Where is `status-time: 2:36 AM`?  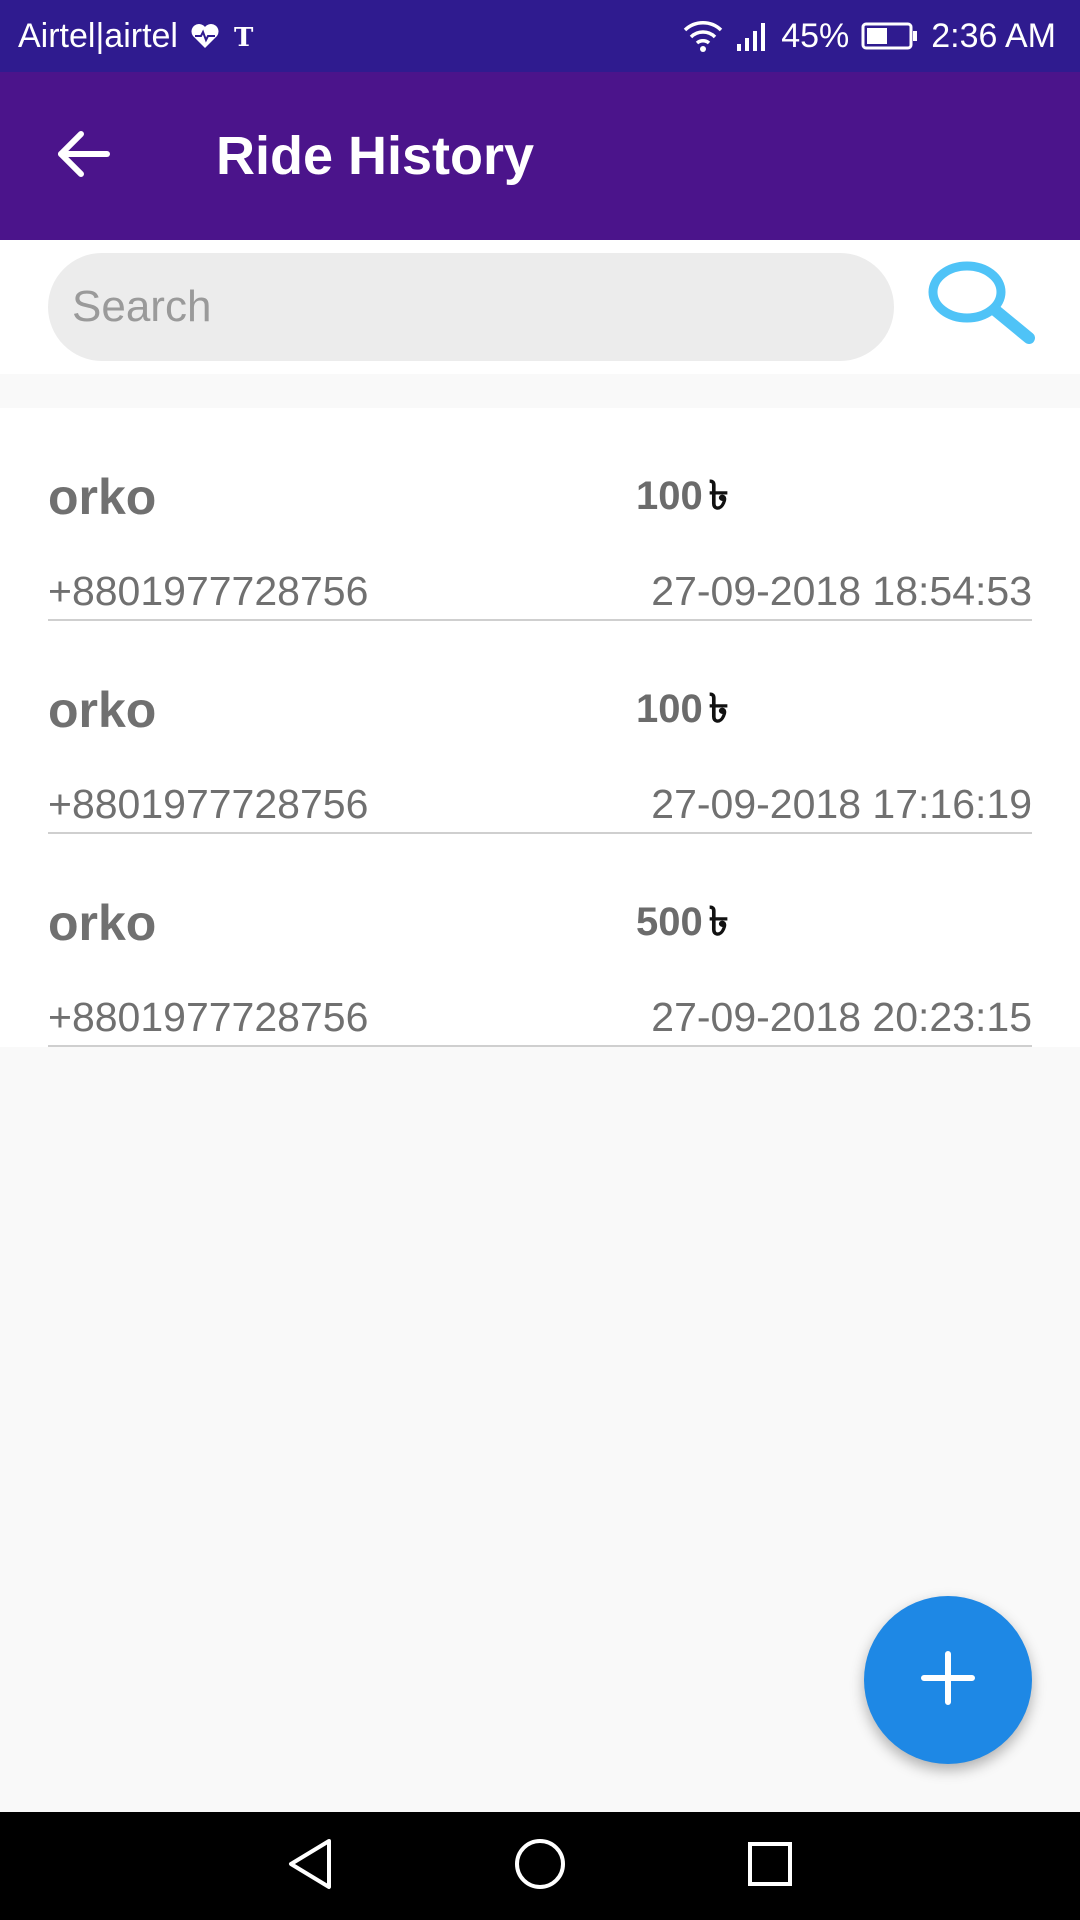
status-time: 2:36 AM is located at coordinates (993, 35).